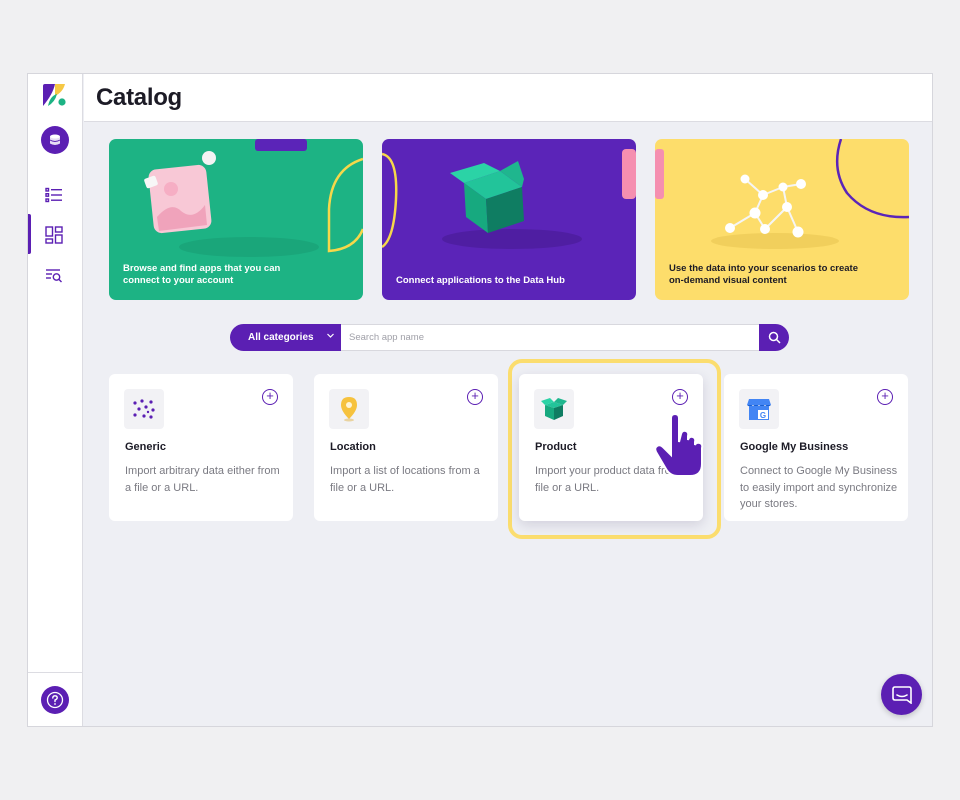  I want to click on chevron-down-icon, so click(330, 336).